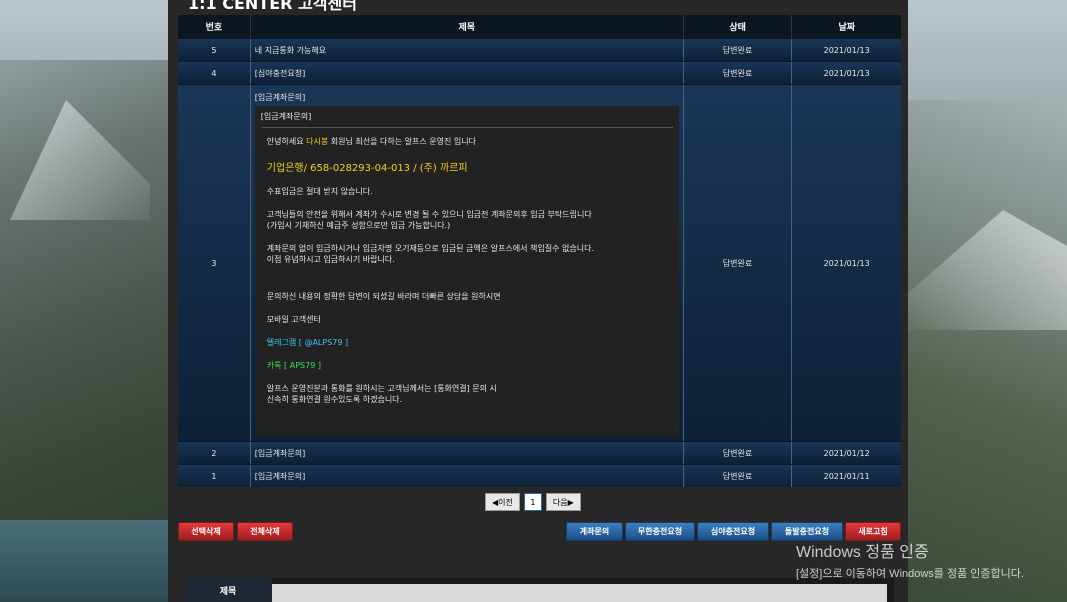 The height and width of the screenshot is (602, 1067). What do you see at coordinates (502, 502) in the screenshot?
I see `prev-page-button: ◀이전` at bounding box center [502, 502].